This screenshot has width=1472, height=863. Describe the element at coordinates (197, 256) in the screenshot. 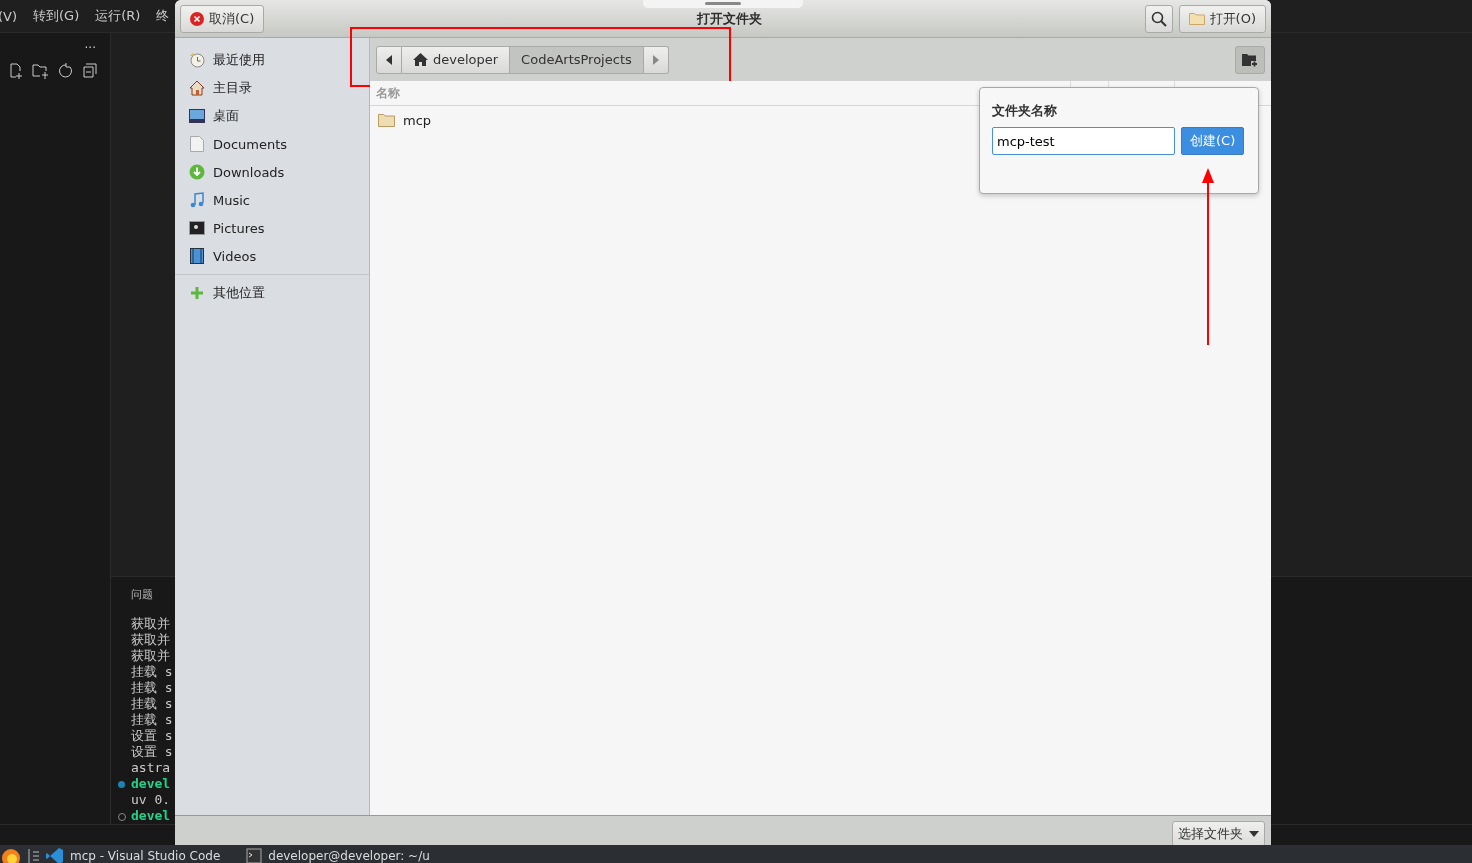

I see `film-icon` at that location.